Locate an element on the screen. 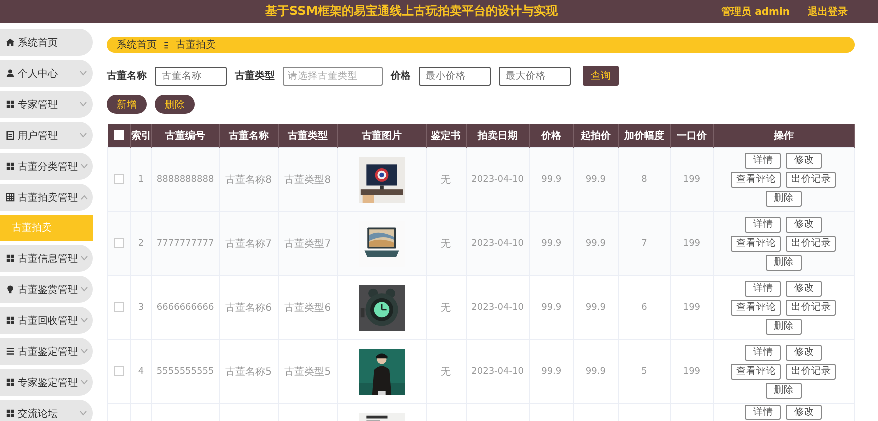 This screenshot has width=878, height=421. table-cell: 古董名称8 is located at coordinates (249, 180).